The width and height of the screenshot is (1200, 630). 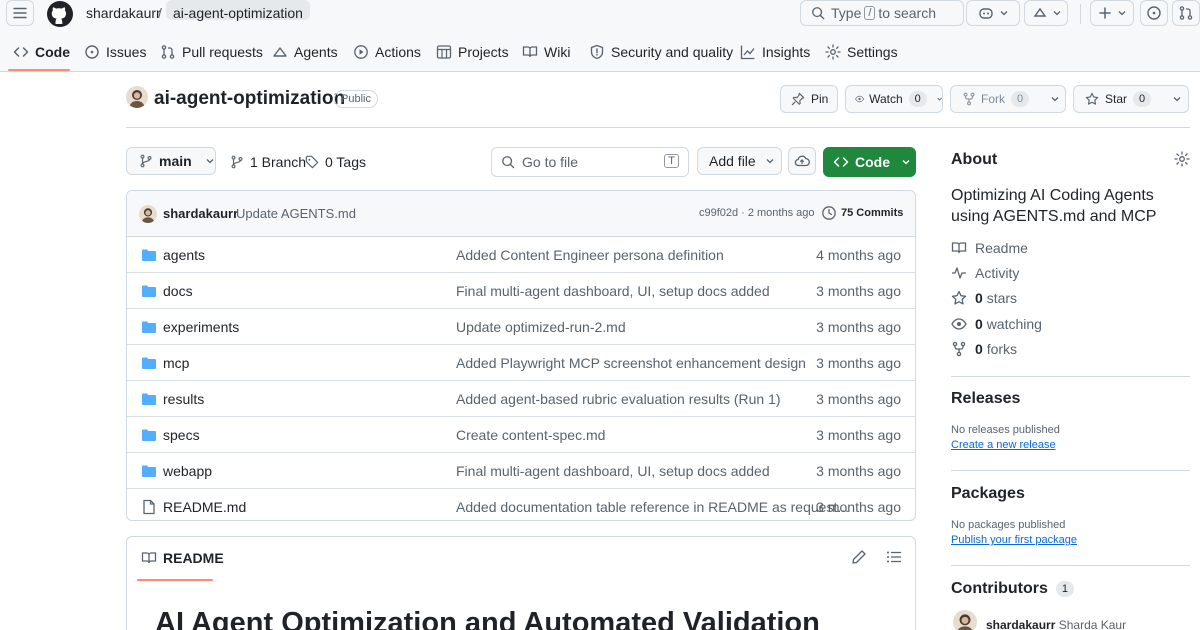 I want to click on menu-button, so click(x=20, y=13).